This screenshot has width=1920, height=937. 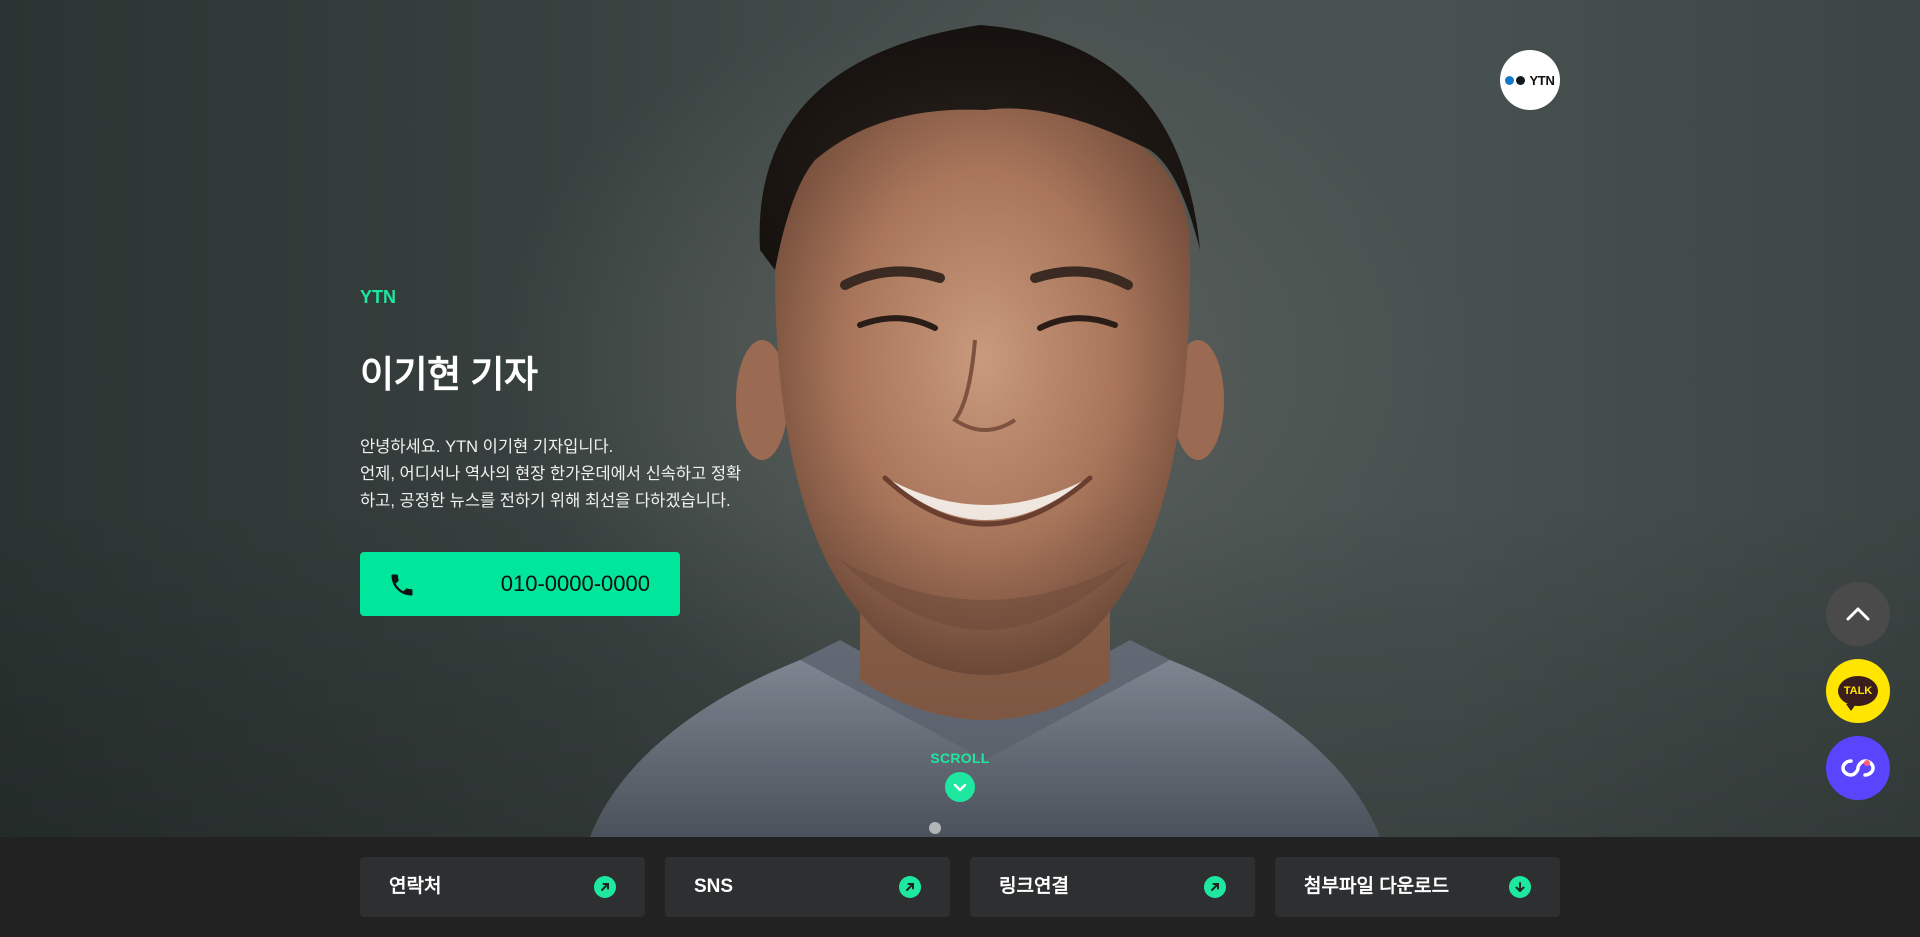 What do you see at coordinates (402, 585) in the screenshot?
I see `phone-icon` at bounding box center [402, 585].